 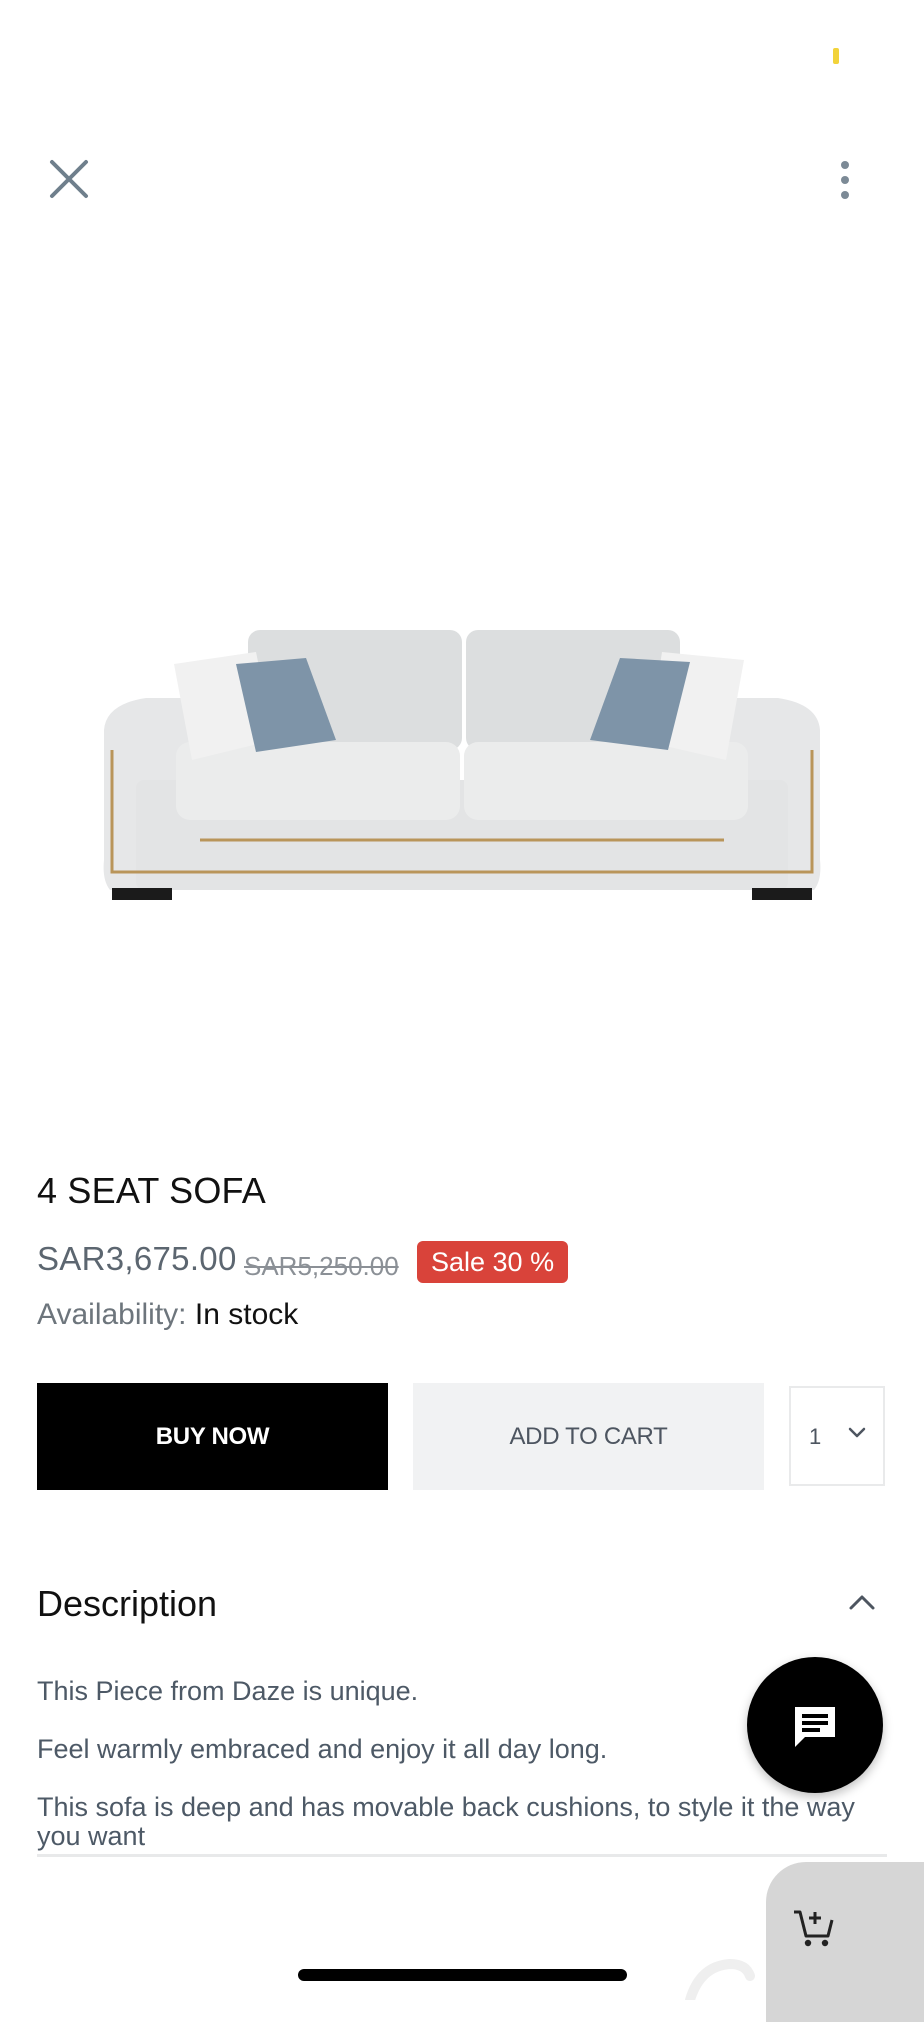 What do you see at coordinates (462, 755) in the screenshot?
I see `product-image` at bounding box center [462, 755].